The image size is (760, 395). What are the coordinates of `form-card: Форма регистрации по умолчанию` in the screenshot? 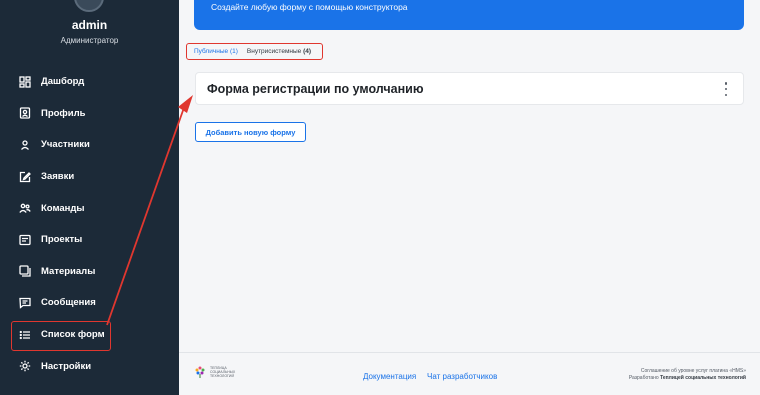 It's located at (469, 88).